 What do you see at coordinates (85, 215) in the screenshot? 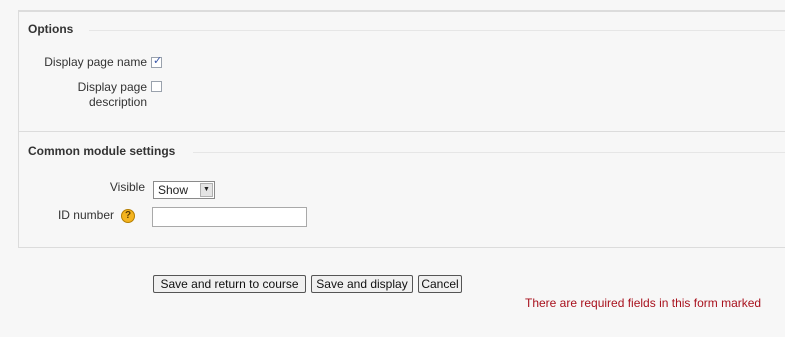
I see `id-number-label: ID number` at bounding box center [85, 215].